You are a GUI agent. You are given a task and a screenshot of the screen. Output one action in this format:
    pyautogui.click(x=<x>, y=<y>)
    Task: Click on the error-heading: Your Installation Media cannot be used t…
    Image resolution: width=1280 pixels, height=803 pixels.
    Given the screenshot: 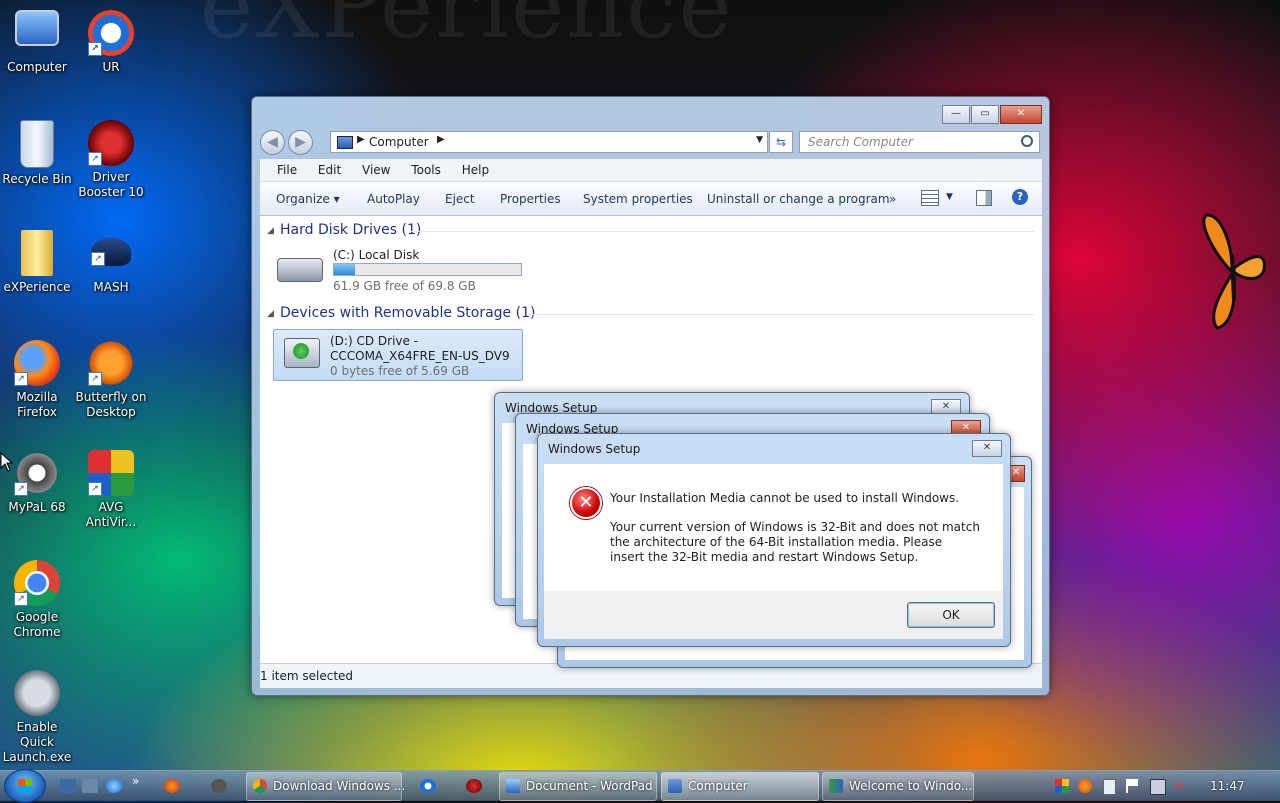 What is the action you would take?
    pyautogui.click(x=785, y=498)
    